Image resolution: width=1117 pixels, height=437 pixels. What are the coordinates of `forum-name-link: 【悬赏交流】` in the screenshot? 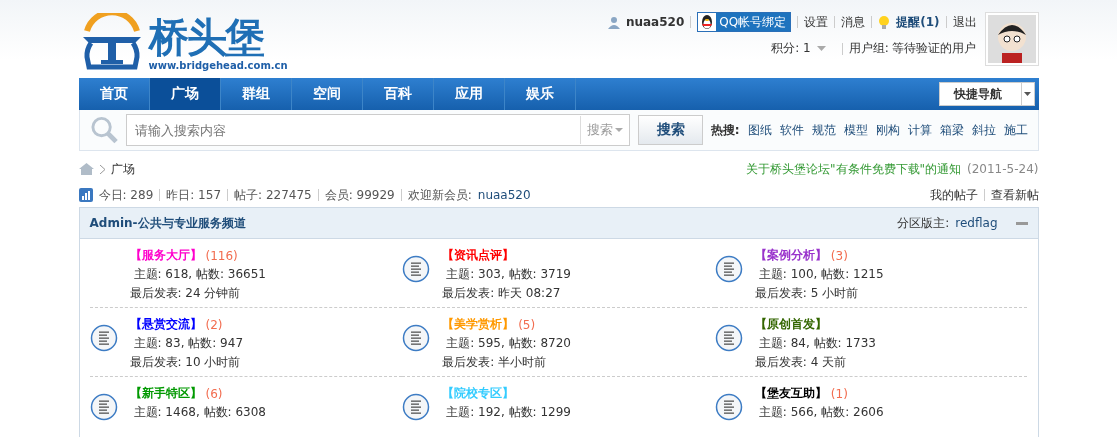 It's located at (165, 324).